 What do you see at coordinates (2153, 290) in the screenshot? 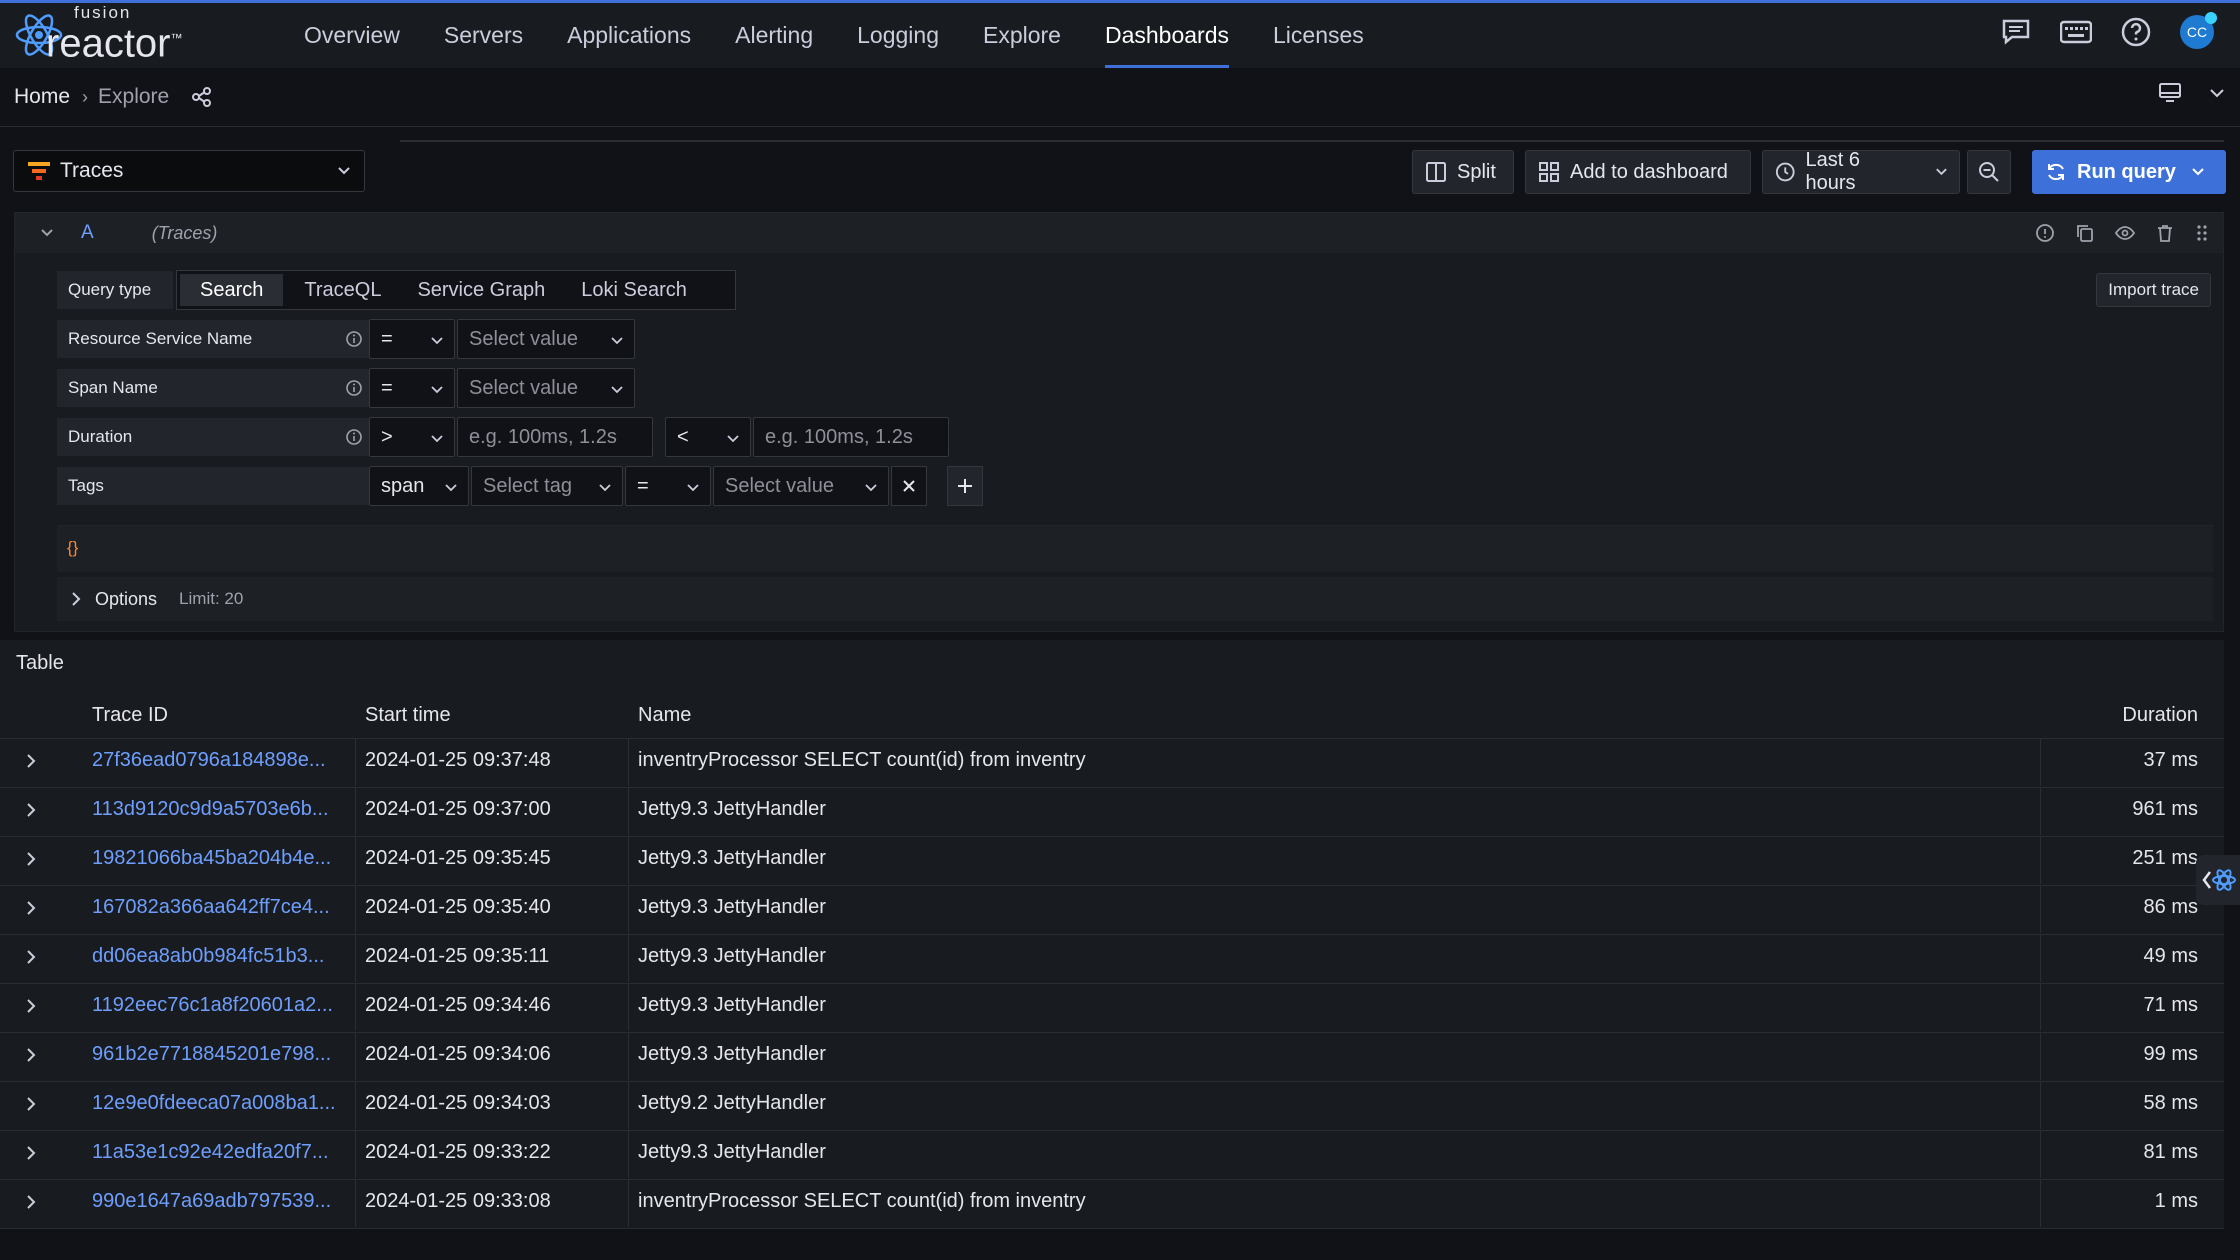
I see `import-trace-button: Import trace` at bounding box center [2153, 290].